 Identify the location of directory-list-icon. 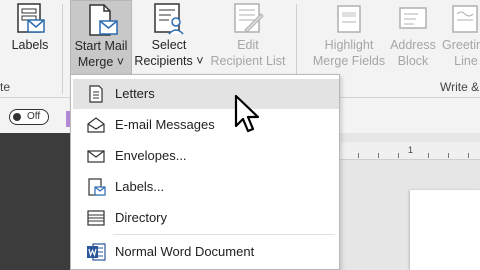
(96, 218).